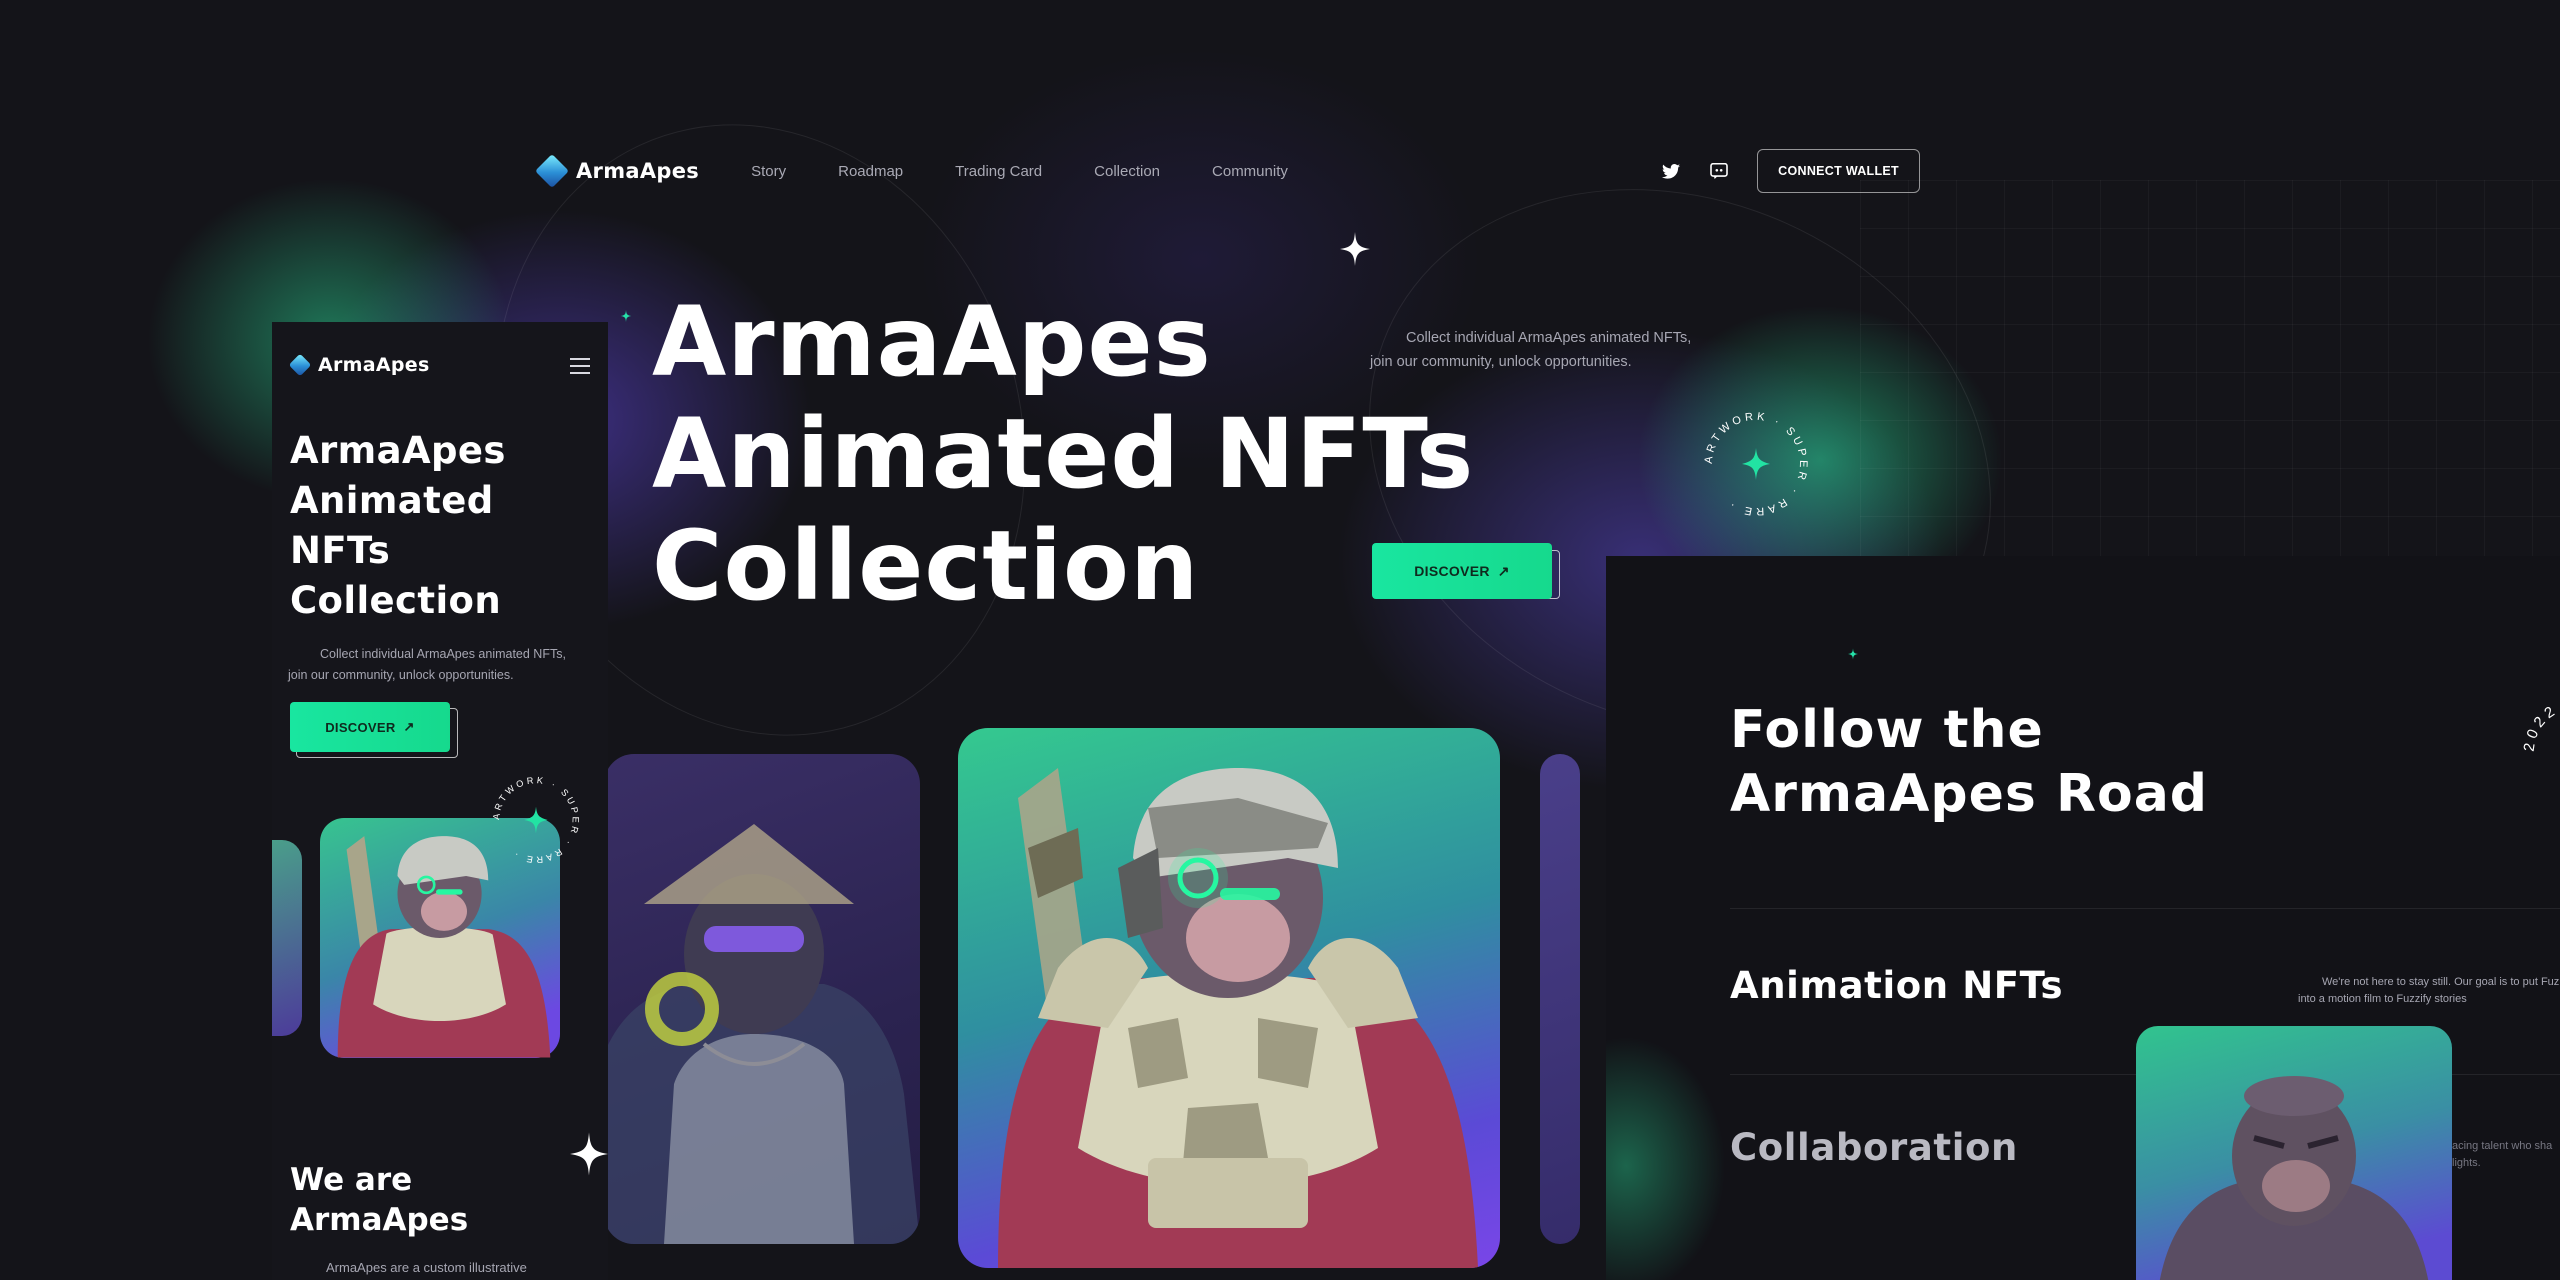  I want to click on roadmap-title-line: ArmaApes Road, so click(1969, 794).